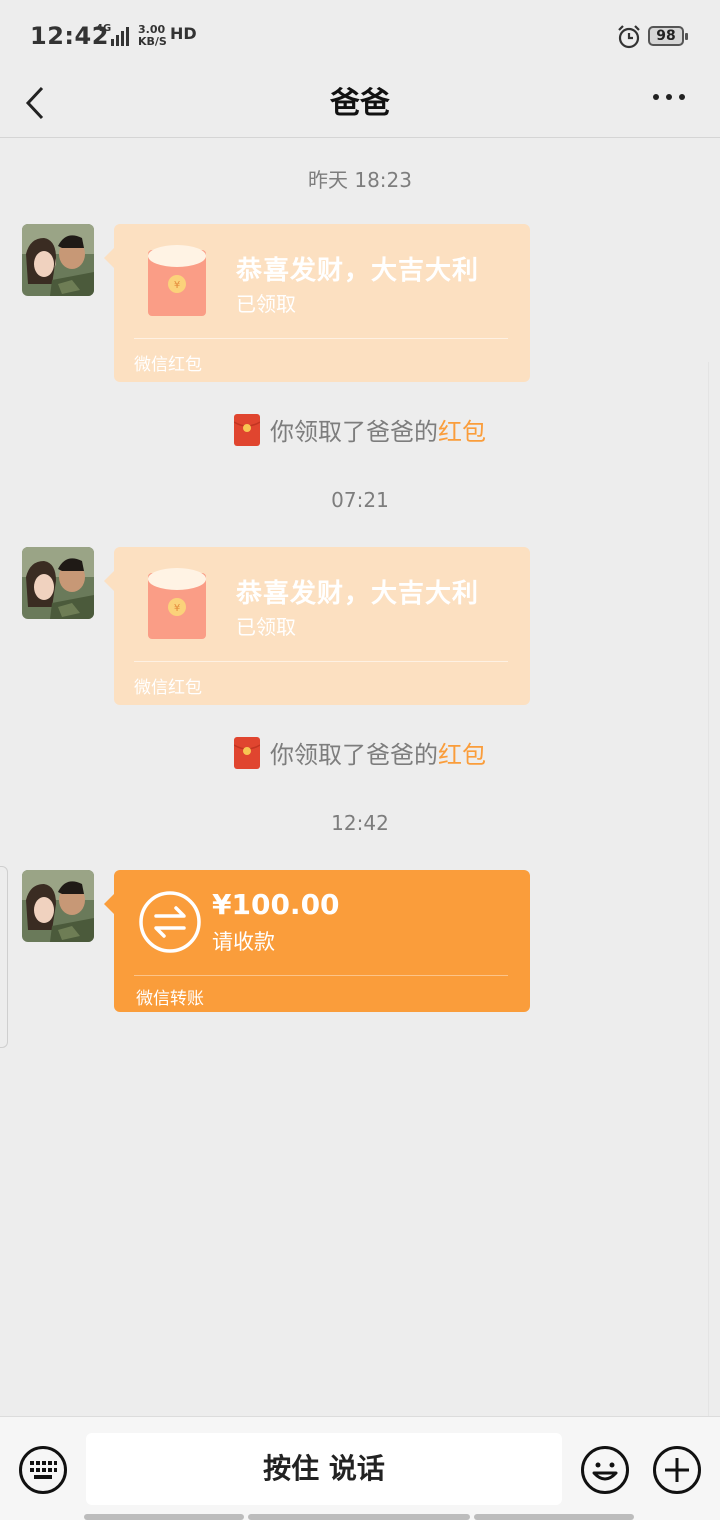 The image size is (720, 1520). I want to click on transfer-icon, so click(170, 922).